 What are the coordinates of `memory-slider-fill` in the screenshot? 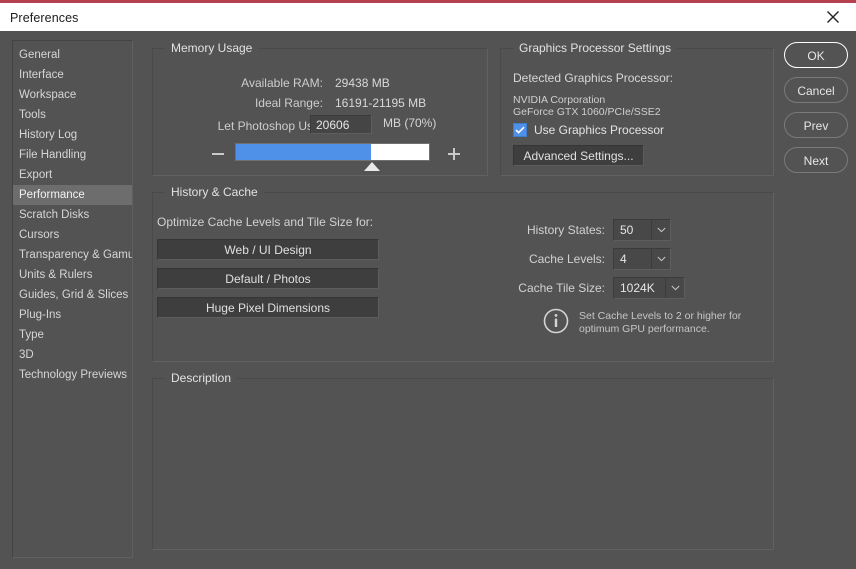 It's located at (304, 152).